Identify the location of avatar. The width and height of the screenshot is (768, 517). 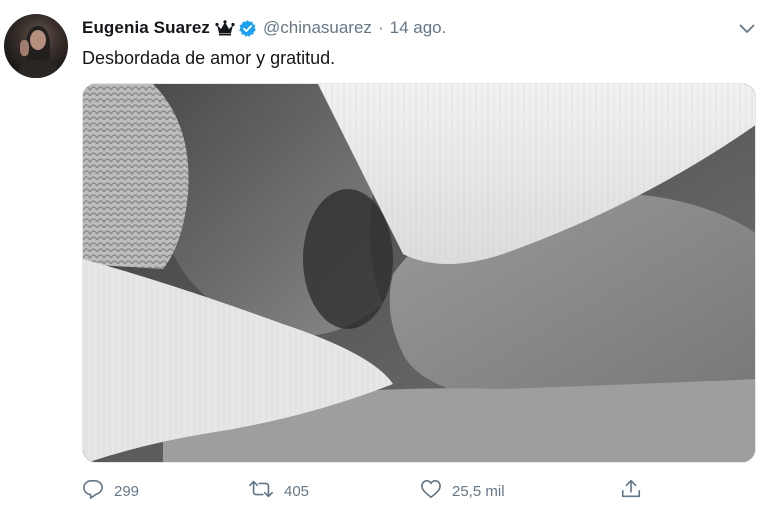
(36, 46).